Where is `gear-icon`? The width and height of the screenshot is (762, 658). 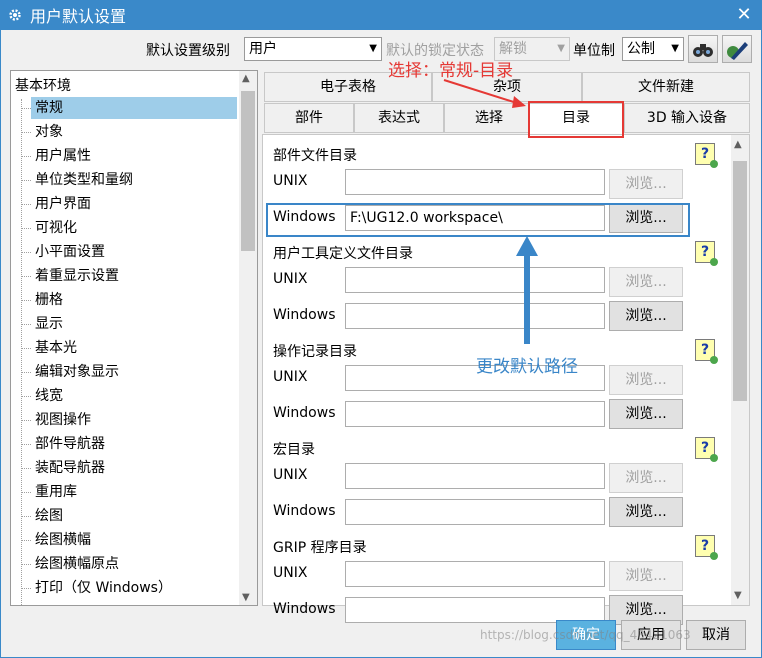 gear-icon is located at coordinates (15, 15).